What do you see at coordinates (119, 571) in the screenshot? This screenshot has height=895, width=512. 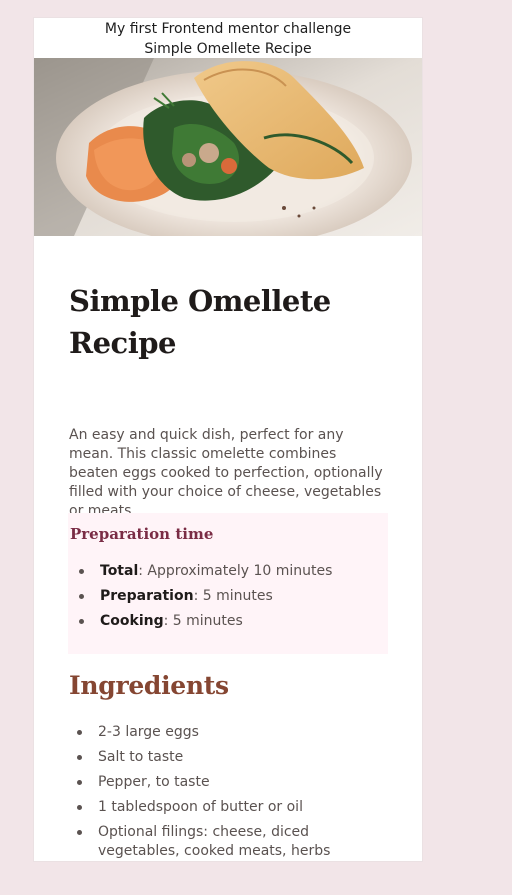 I see `preparation-item-label: Total` at bounding box center [119, 571].